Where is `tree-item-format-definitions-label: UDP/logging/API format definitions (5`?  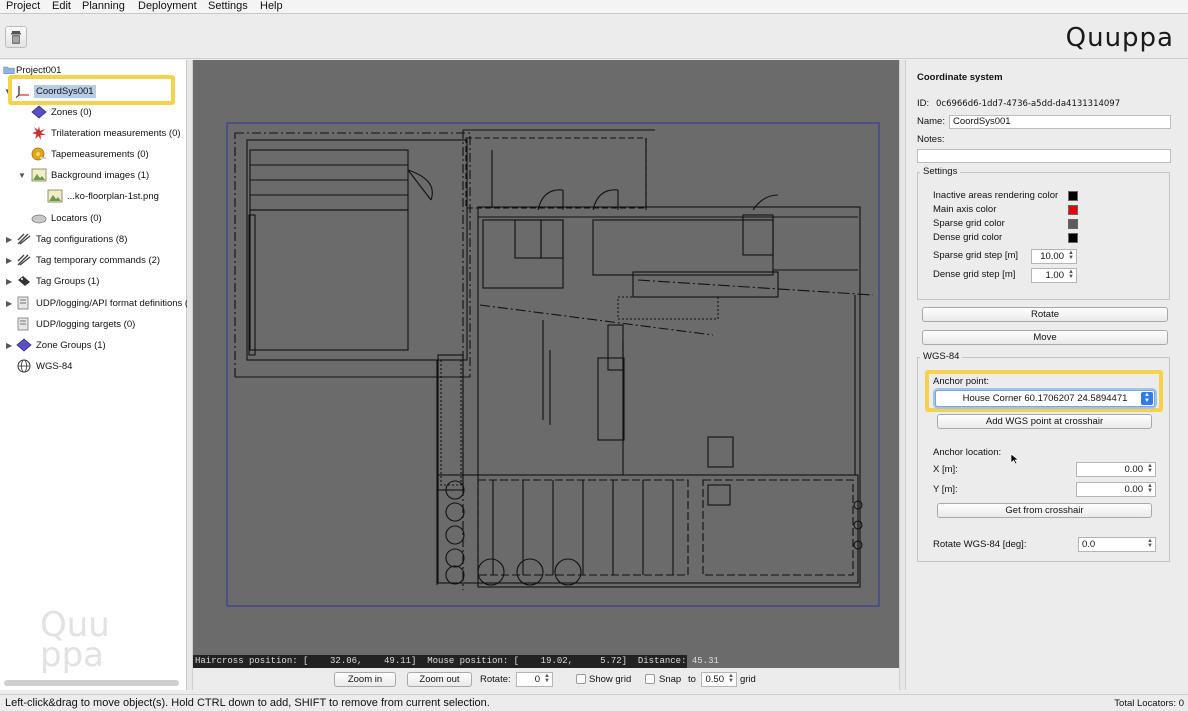
tree-item-format-definitions-label: UDP/logging/API format definitions (5 is located at coordinates (115, 303).